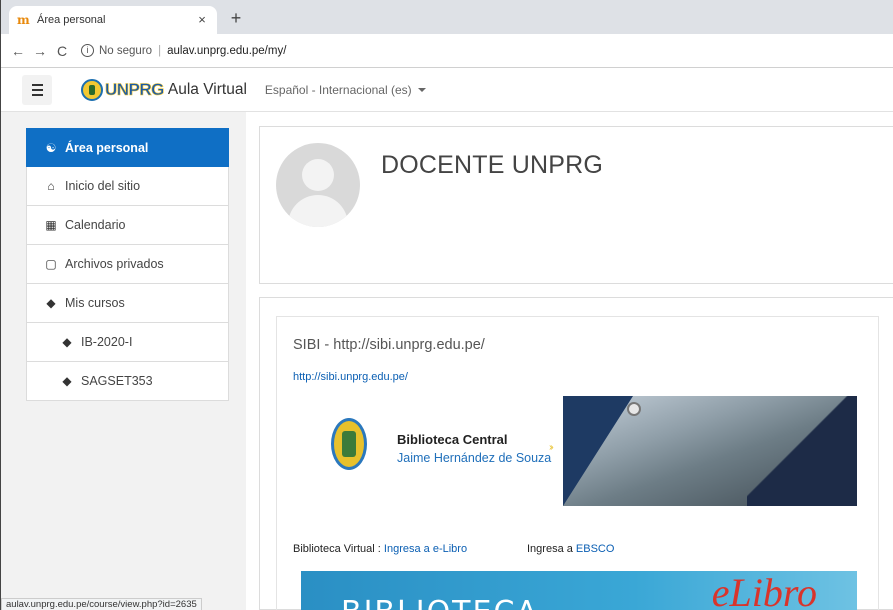 The width and height of the screenshot is (893, 610). I want to click on nav-item-area-personal: ☯ Área personal, so click(127, 147).